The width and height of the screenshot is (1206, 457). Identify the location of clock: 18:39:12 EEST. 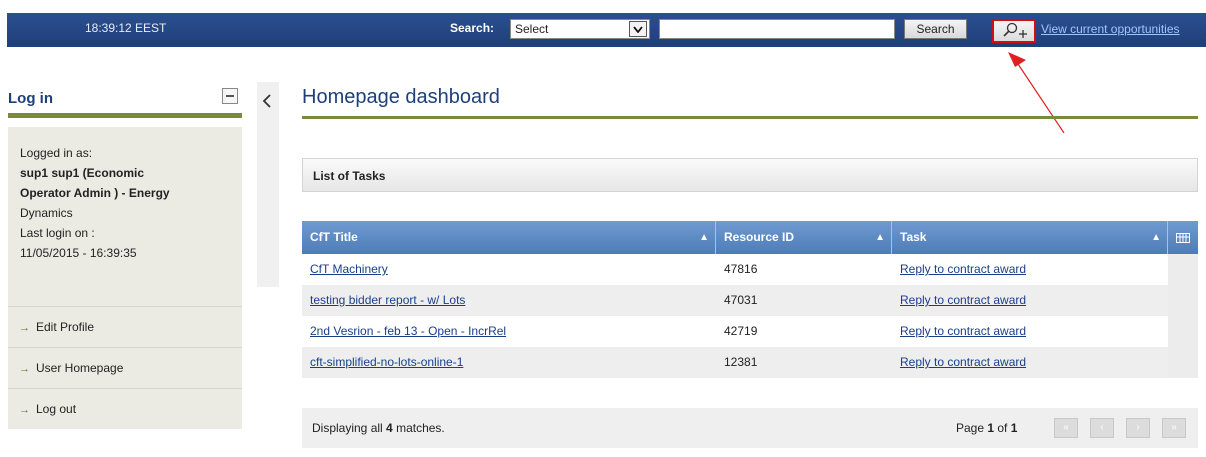
(126, 28).